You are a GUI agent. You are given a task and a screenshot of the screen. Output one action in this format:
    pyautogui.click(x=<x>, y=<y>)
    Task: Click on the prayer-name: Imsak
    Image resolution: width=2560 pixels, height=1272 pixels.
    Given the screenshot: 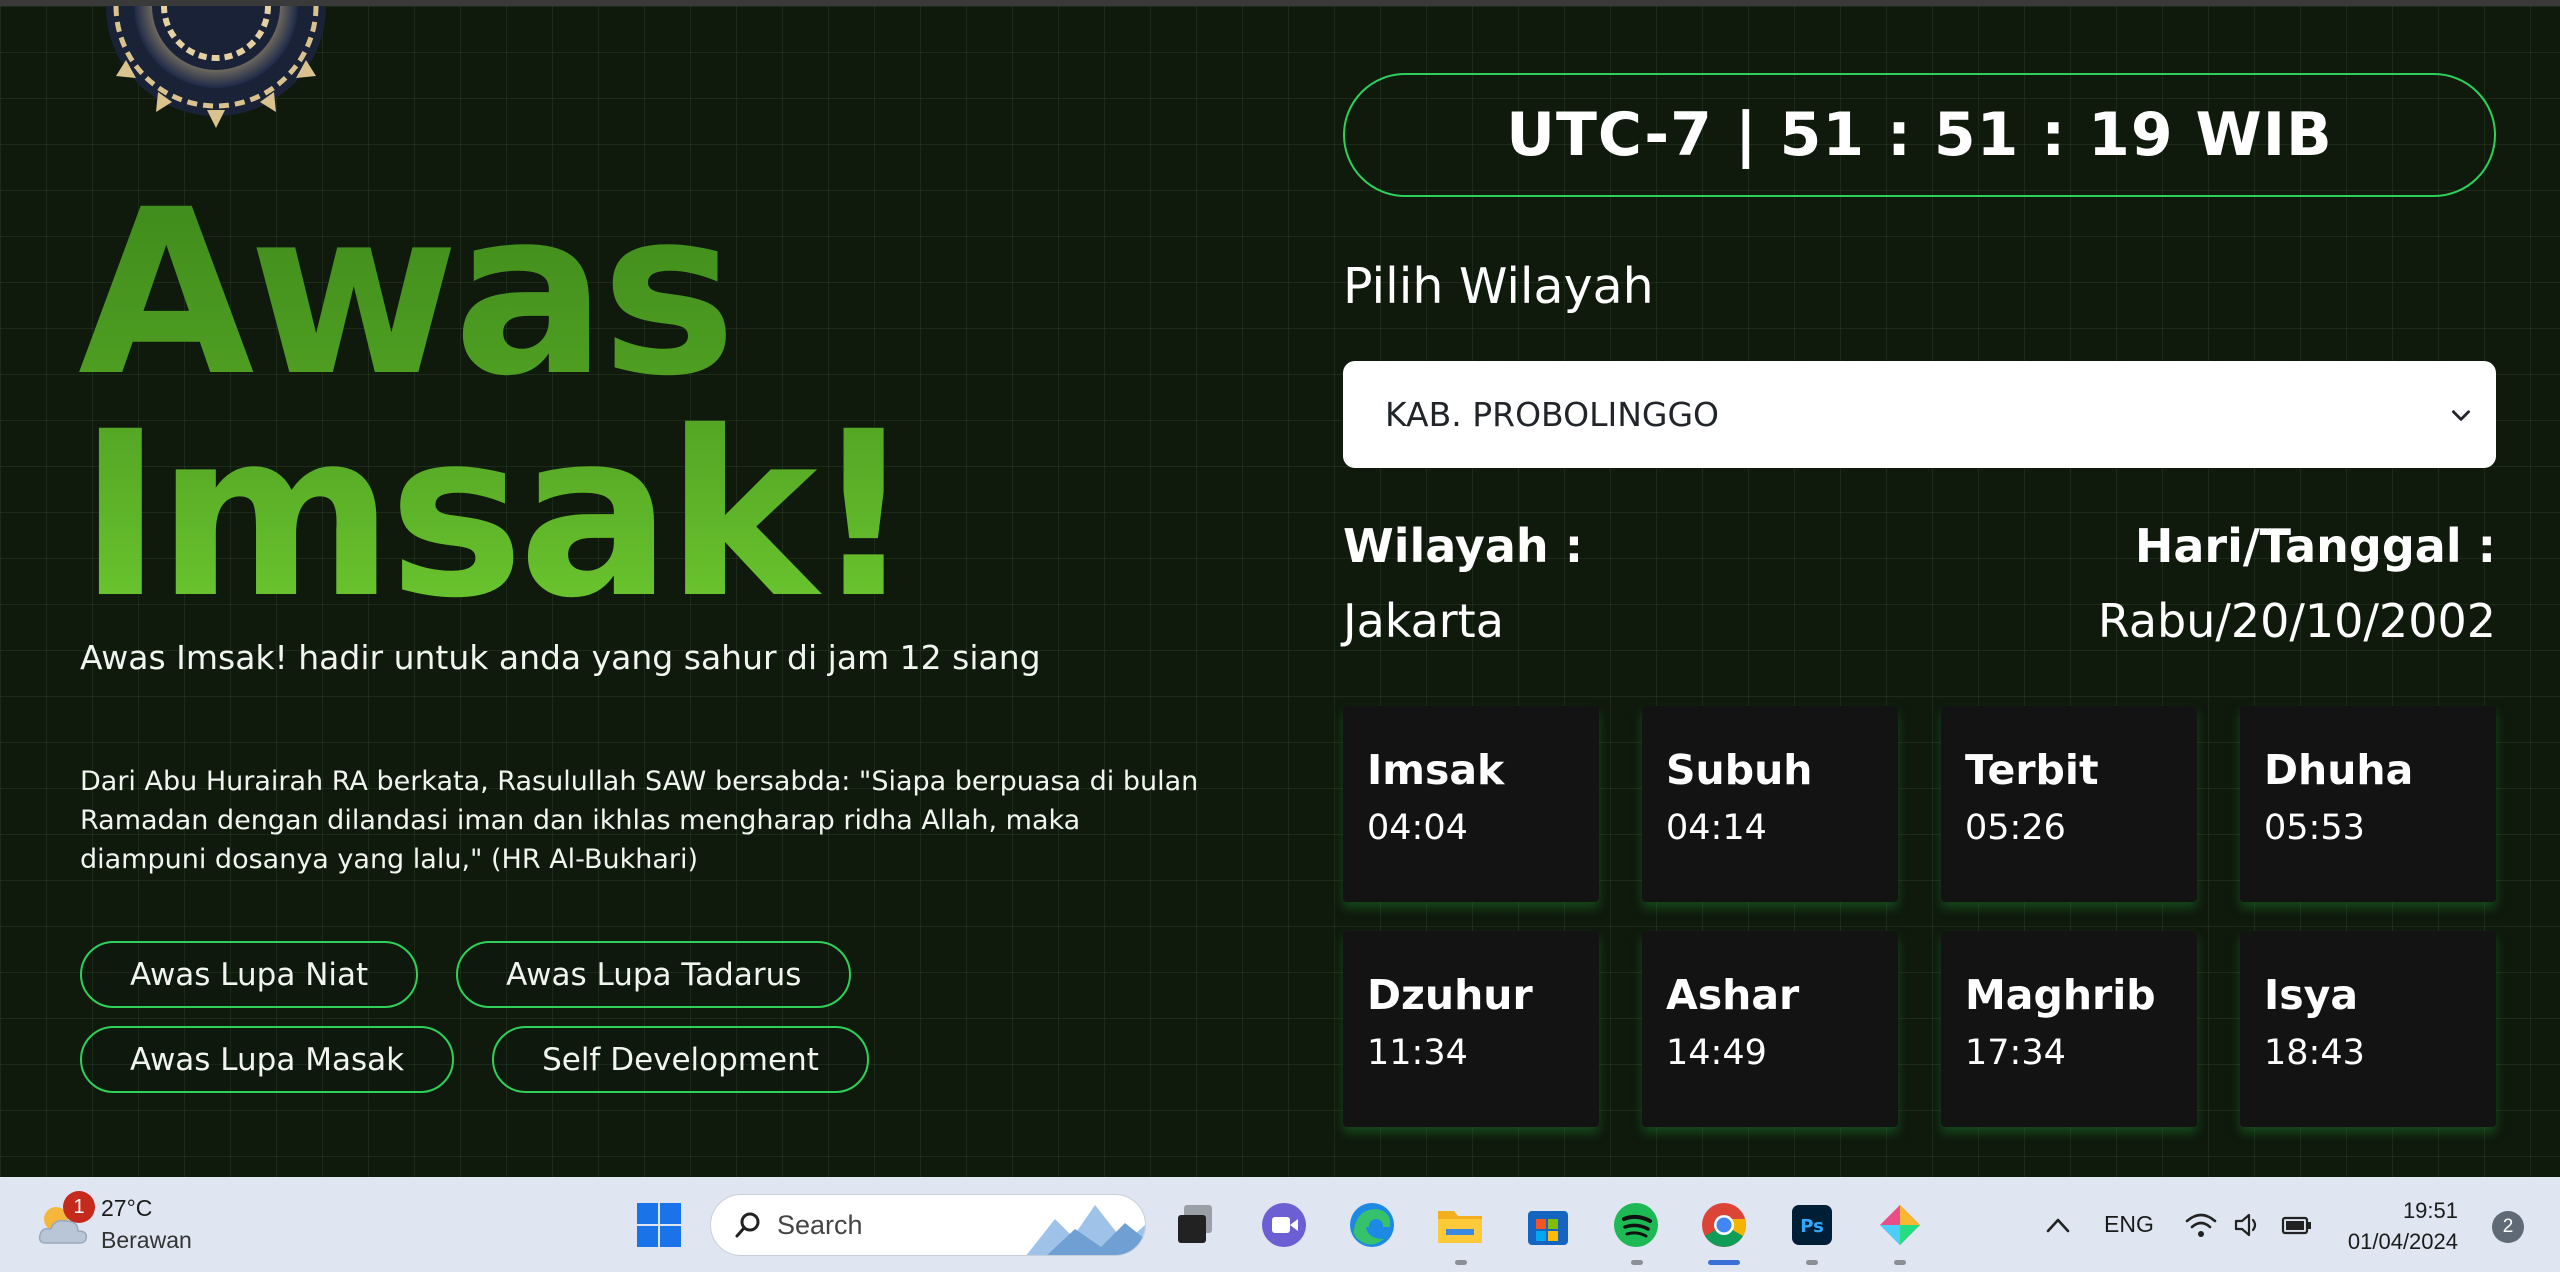 What is the action you would take?
    pyautogui.click(x=1436, y=770)
    